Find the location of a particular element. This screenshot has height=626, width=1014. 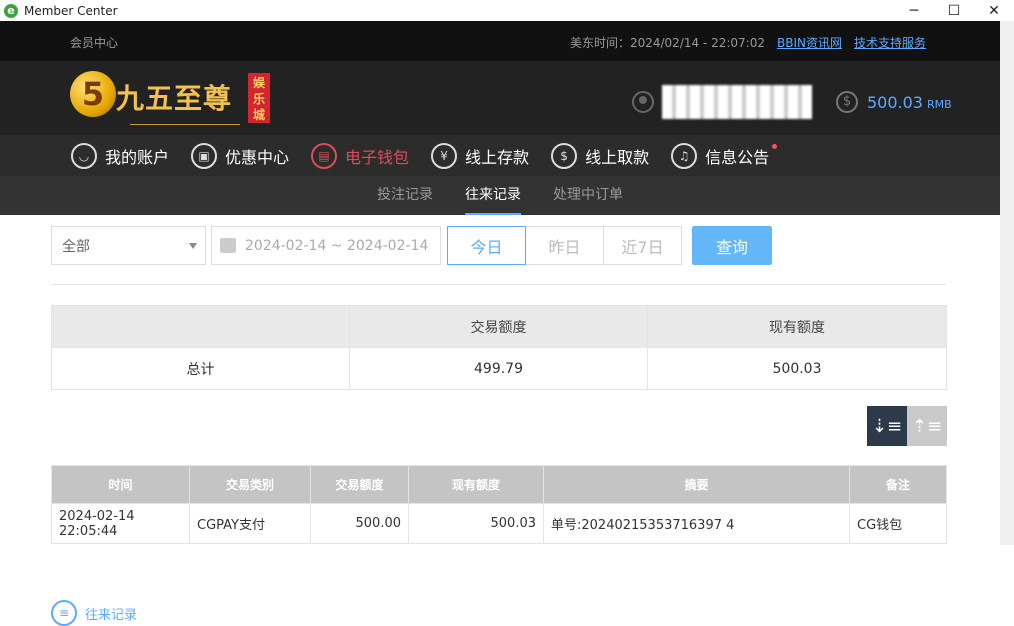

record-type: CGPAY支付 is located at coordinates (250, 523).